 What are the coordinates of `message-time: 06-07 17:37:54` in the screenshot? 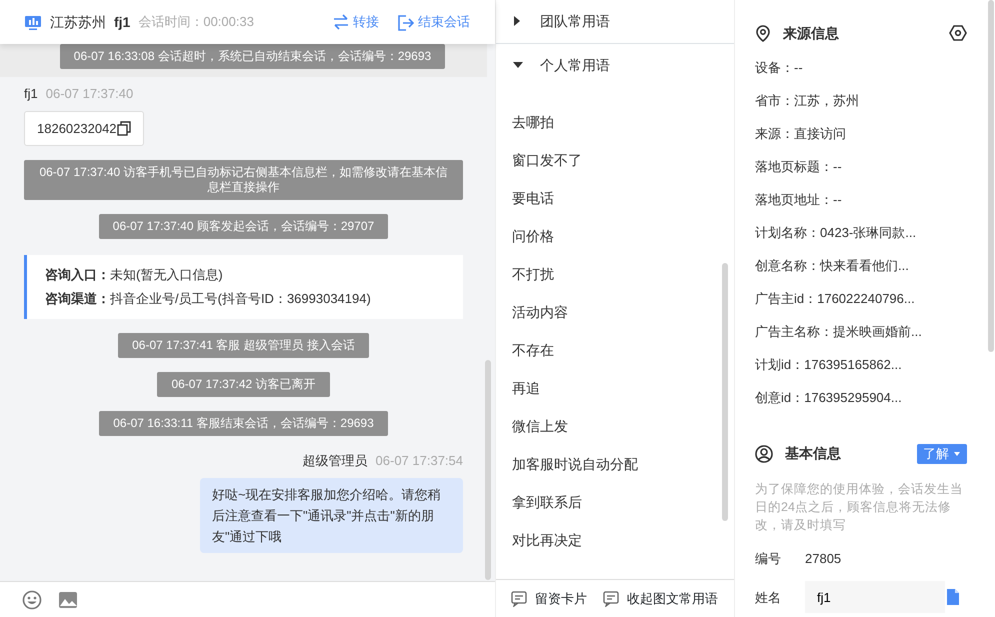 It's located at (419, 461).